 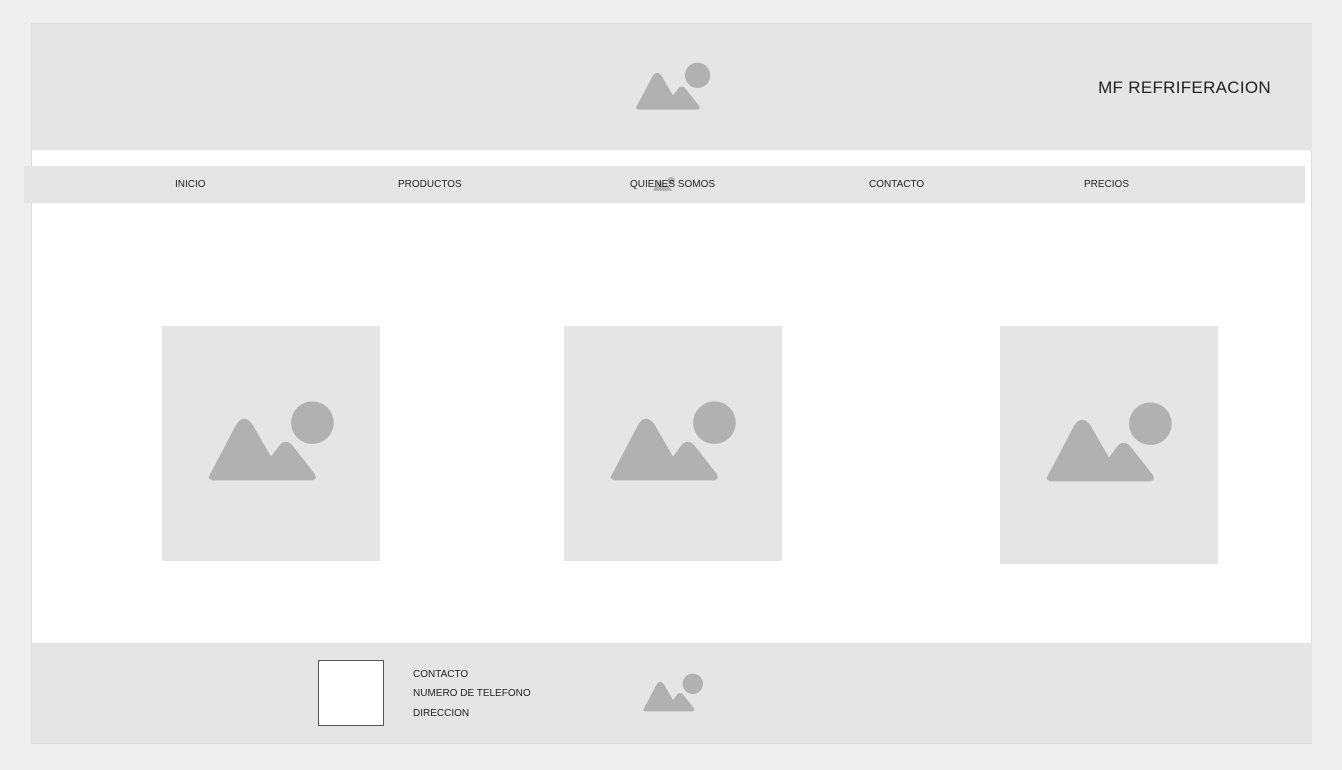 What do you see at coordinates (441, 674) in the screenshot?
I see `footer-contact-label: CONTACTO` at bounding box center [441, 674].